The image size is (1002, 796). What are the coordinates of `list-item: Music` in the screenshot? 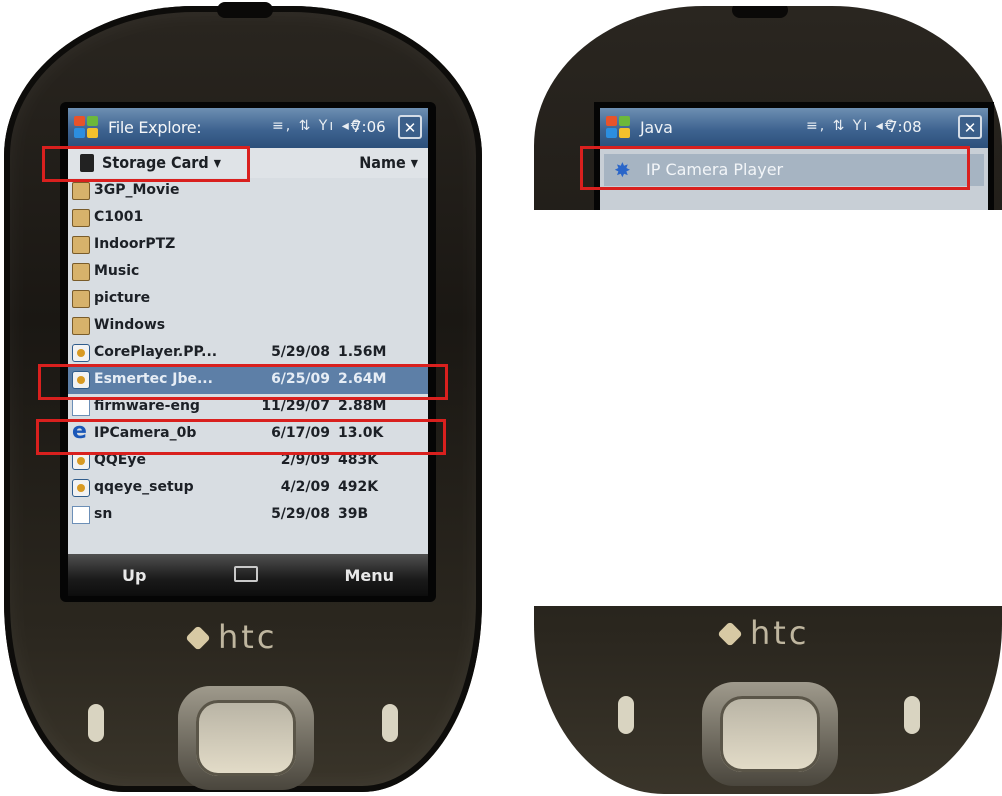 It's located at (248, 272).